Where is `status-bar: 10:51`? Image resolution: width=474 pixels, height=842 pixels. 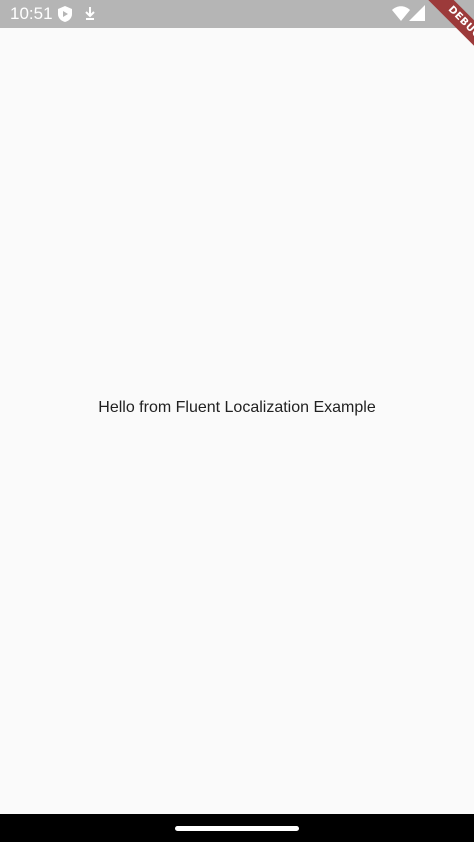
status-bar: 10:51 is located at coordinates (237, 14).